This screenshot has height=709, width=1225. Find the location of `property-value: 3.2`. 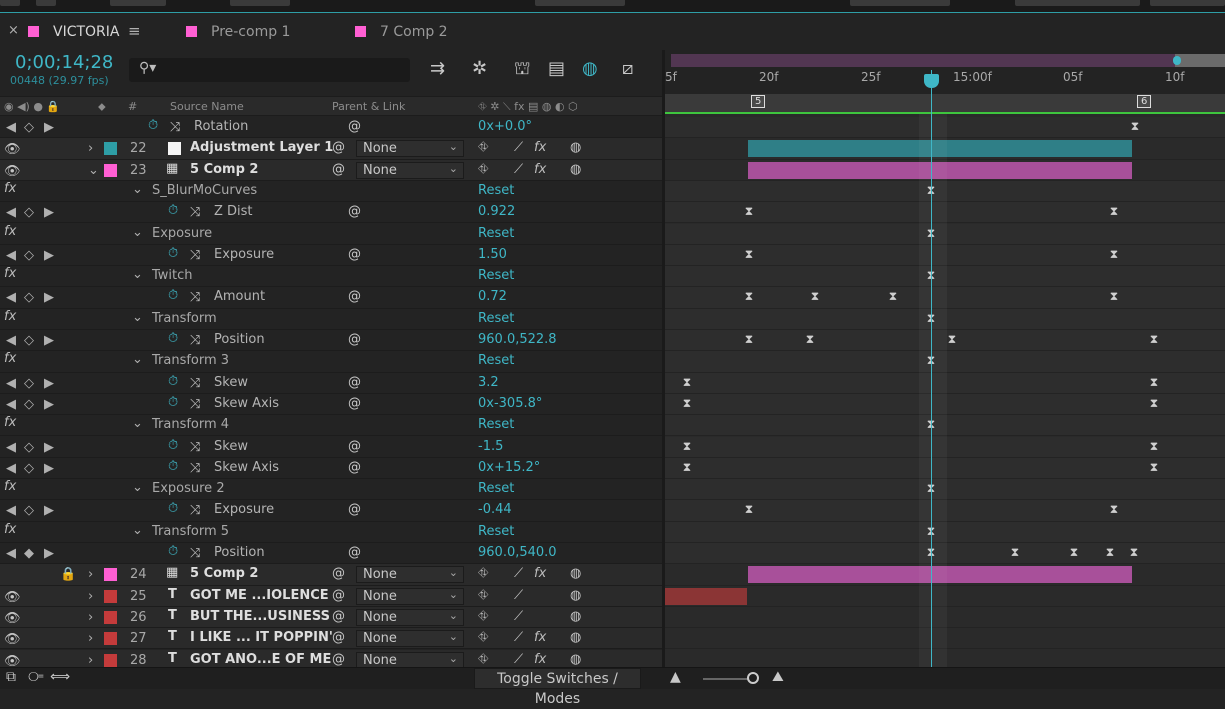

property-value: 3.2 is located at coordinates (488, 382).